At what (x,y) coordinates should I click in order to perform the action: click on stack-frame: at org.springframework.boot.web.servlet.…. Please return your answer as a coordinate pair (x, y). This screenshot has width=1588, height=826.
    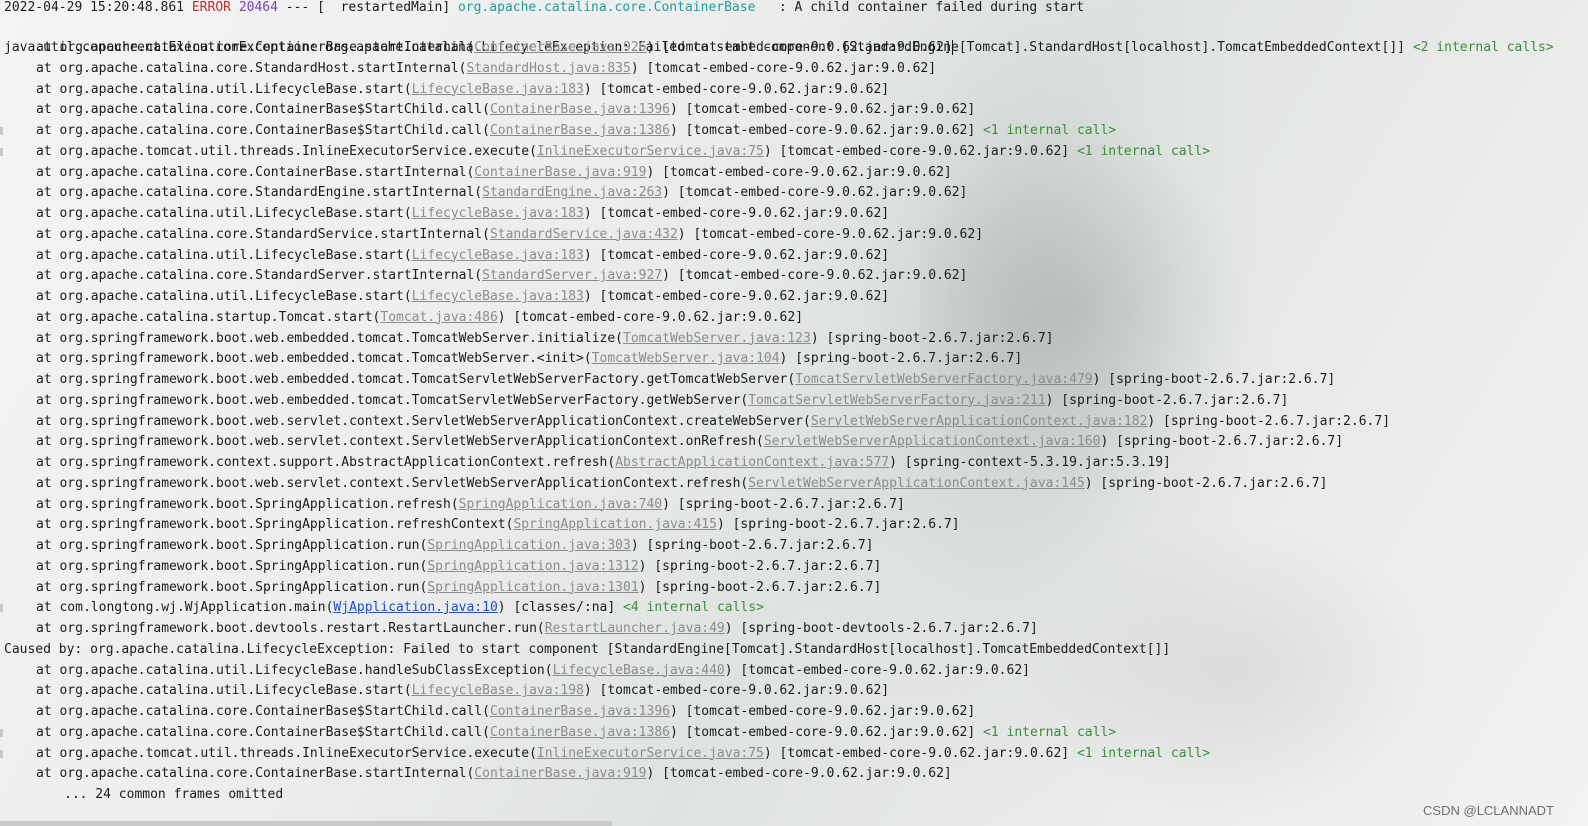
    Looking at the image, I should click on (681, 484).